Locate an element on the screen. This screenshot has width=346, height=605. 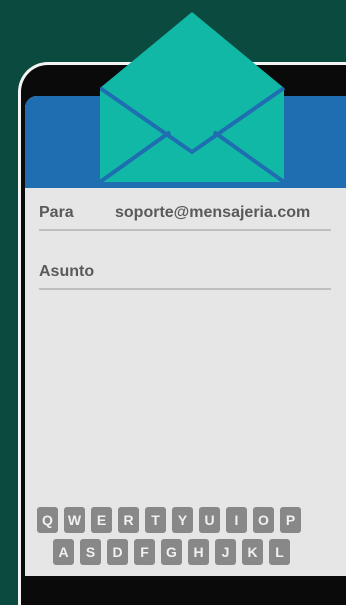
key-r: R is located at coordinates (128, 520).